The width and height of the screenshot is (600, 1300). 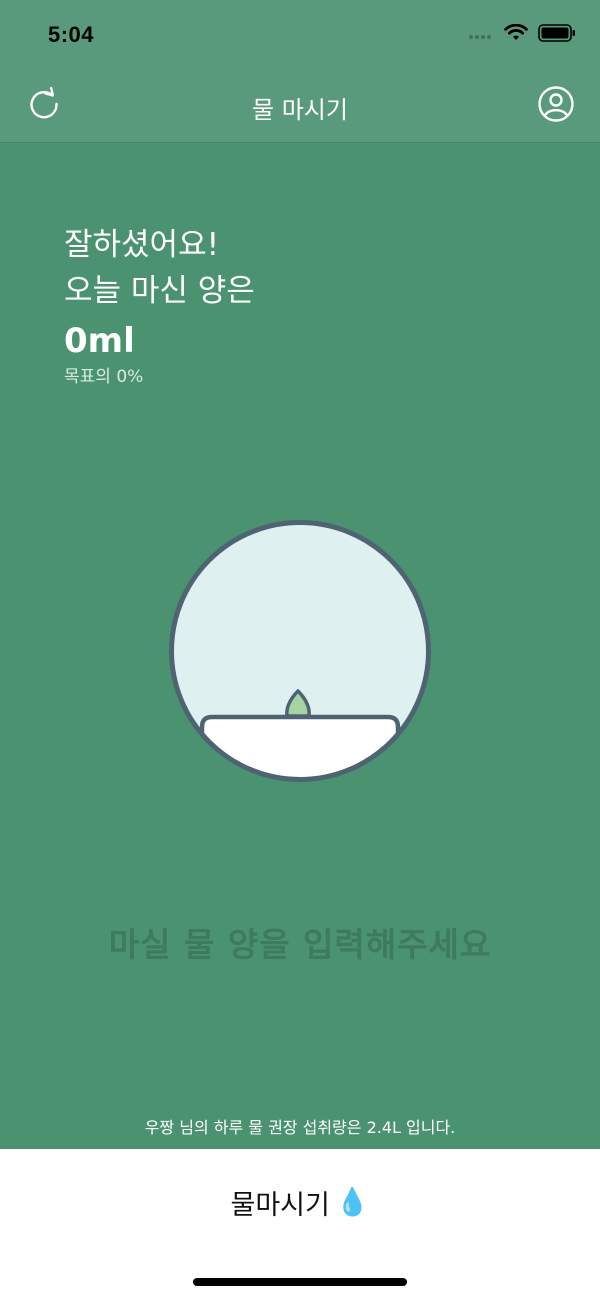 I want to click on status-bar: 5:04, so click(x=300, y=35).